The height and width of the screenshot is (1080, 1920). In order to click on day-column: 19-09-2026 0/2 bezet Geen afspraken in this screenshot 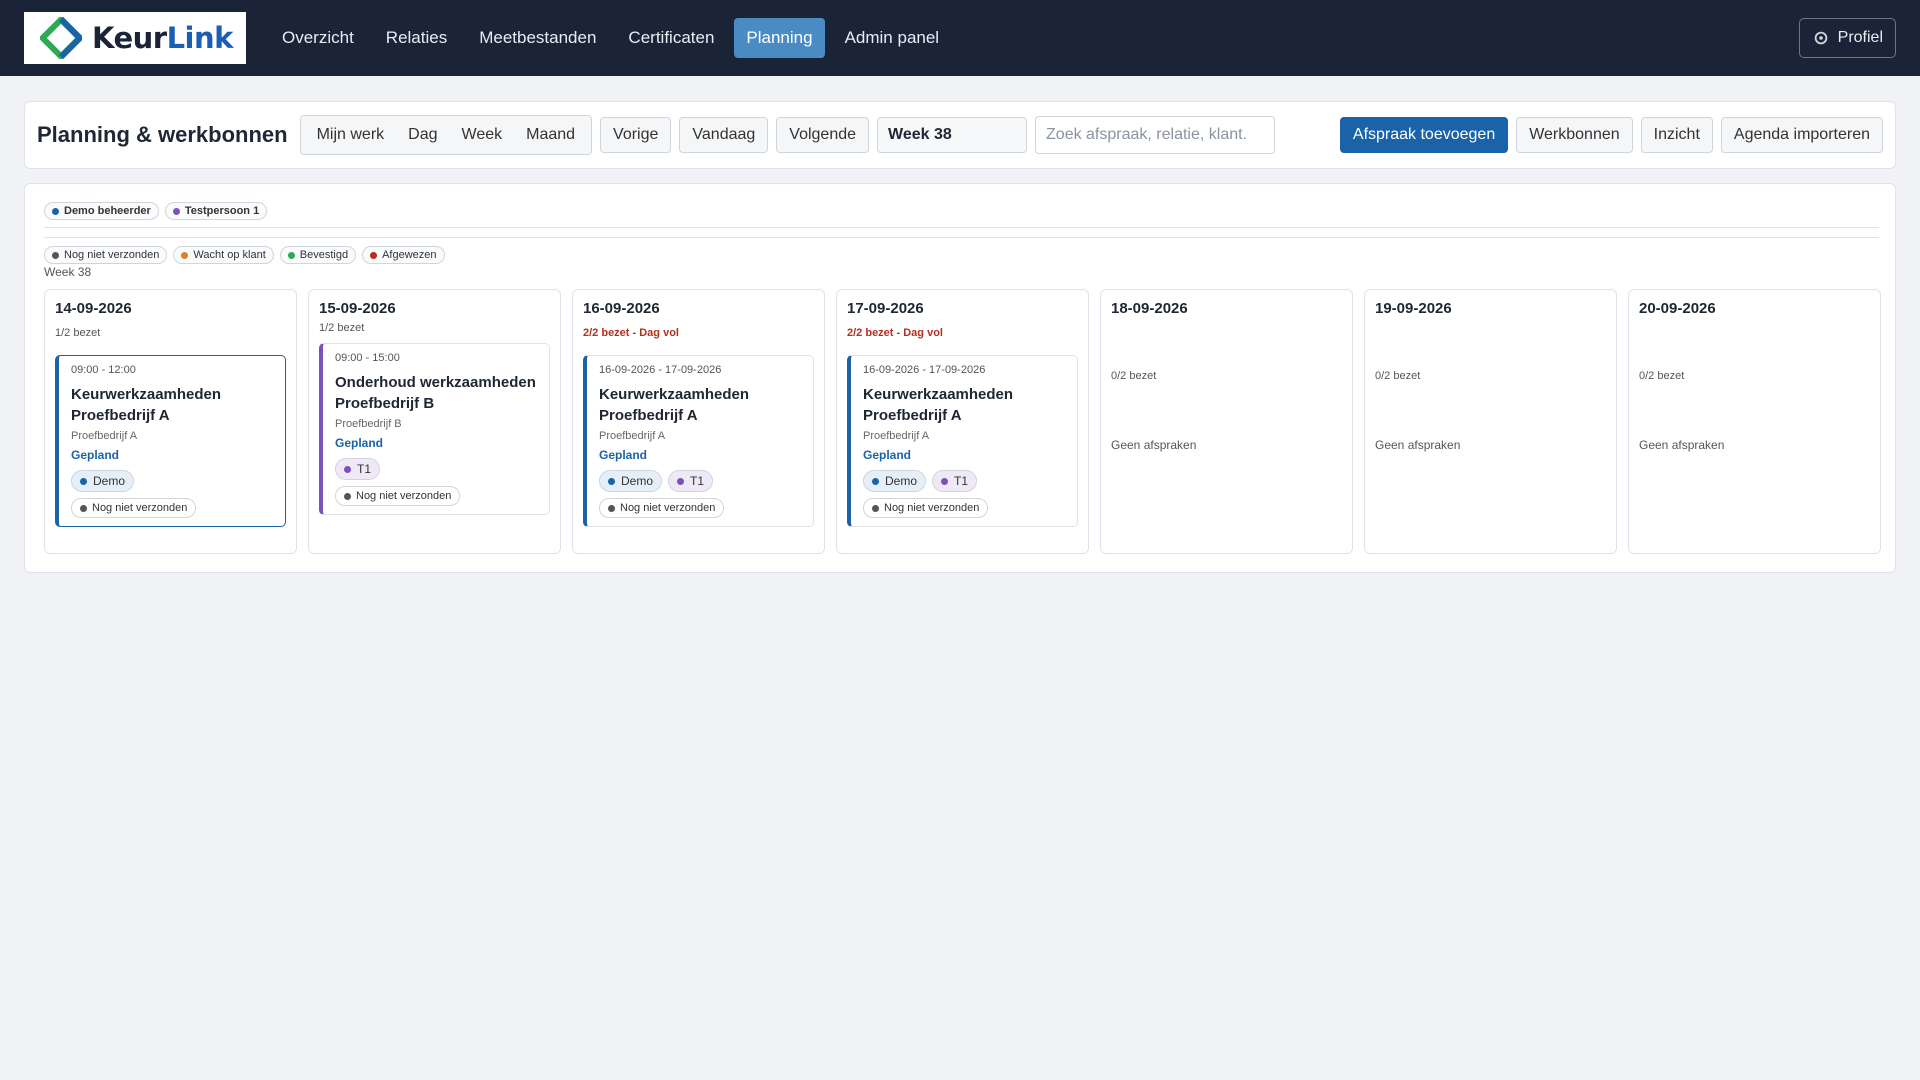, I will do `click(1490, 421)`.